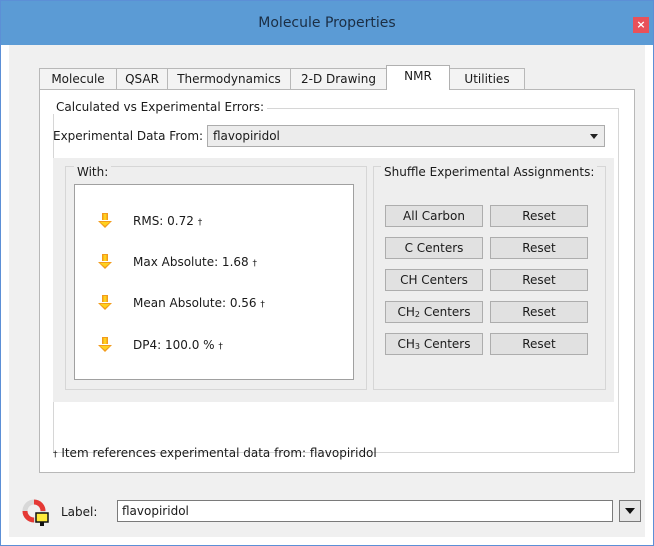 This screenshot has width=654, height=546. What do you see at coordinates (35, 512) in the screenshot?
I see `lifebuoy-tag-icon` at bounding box center [35, 512].